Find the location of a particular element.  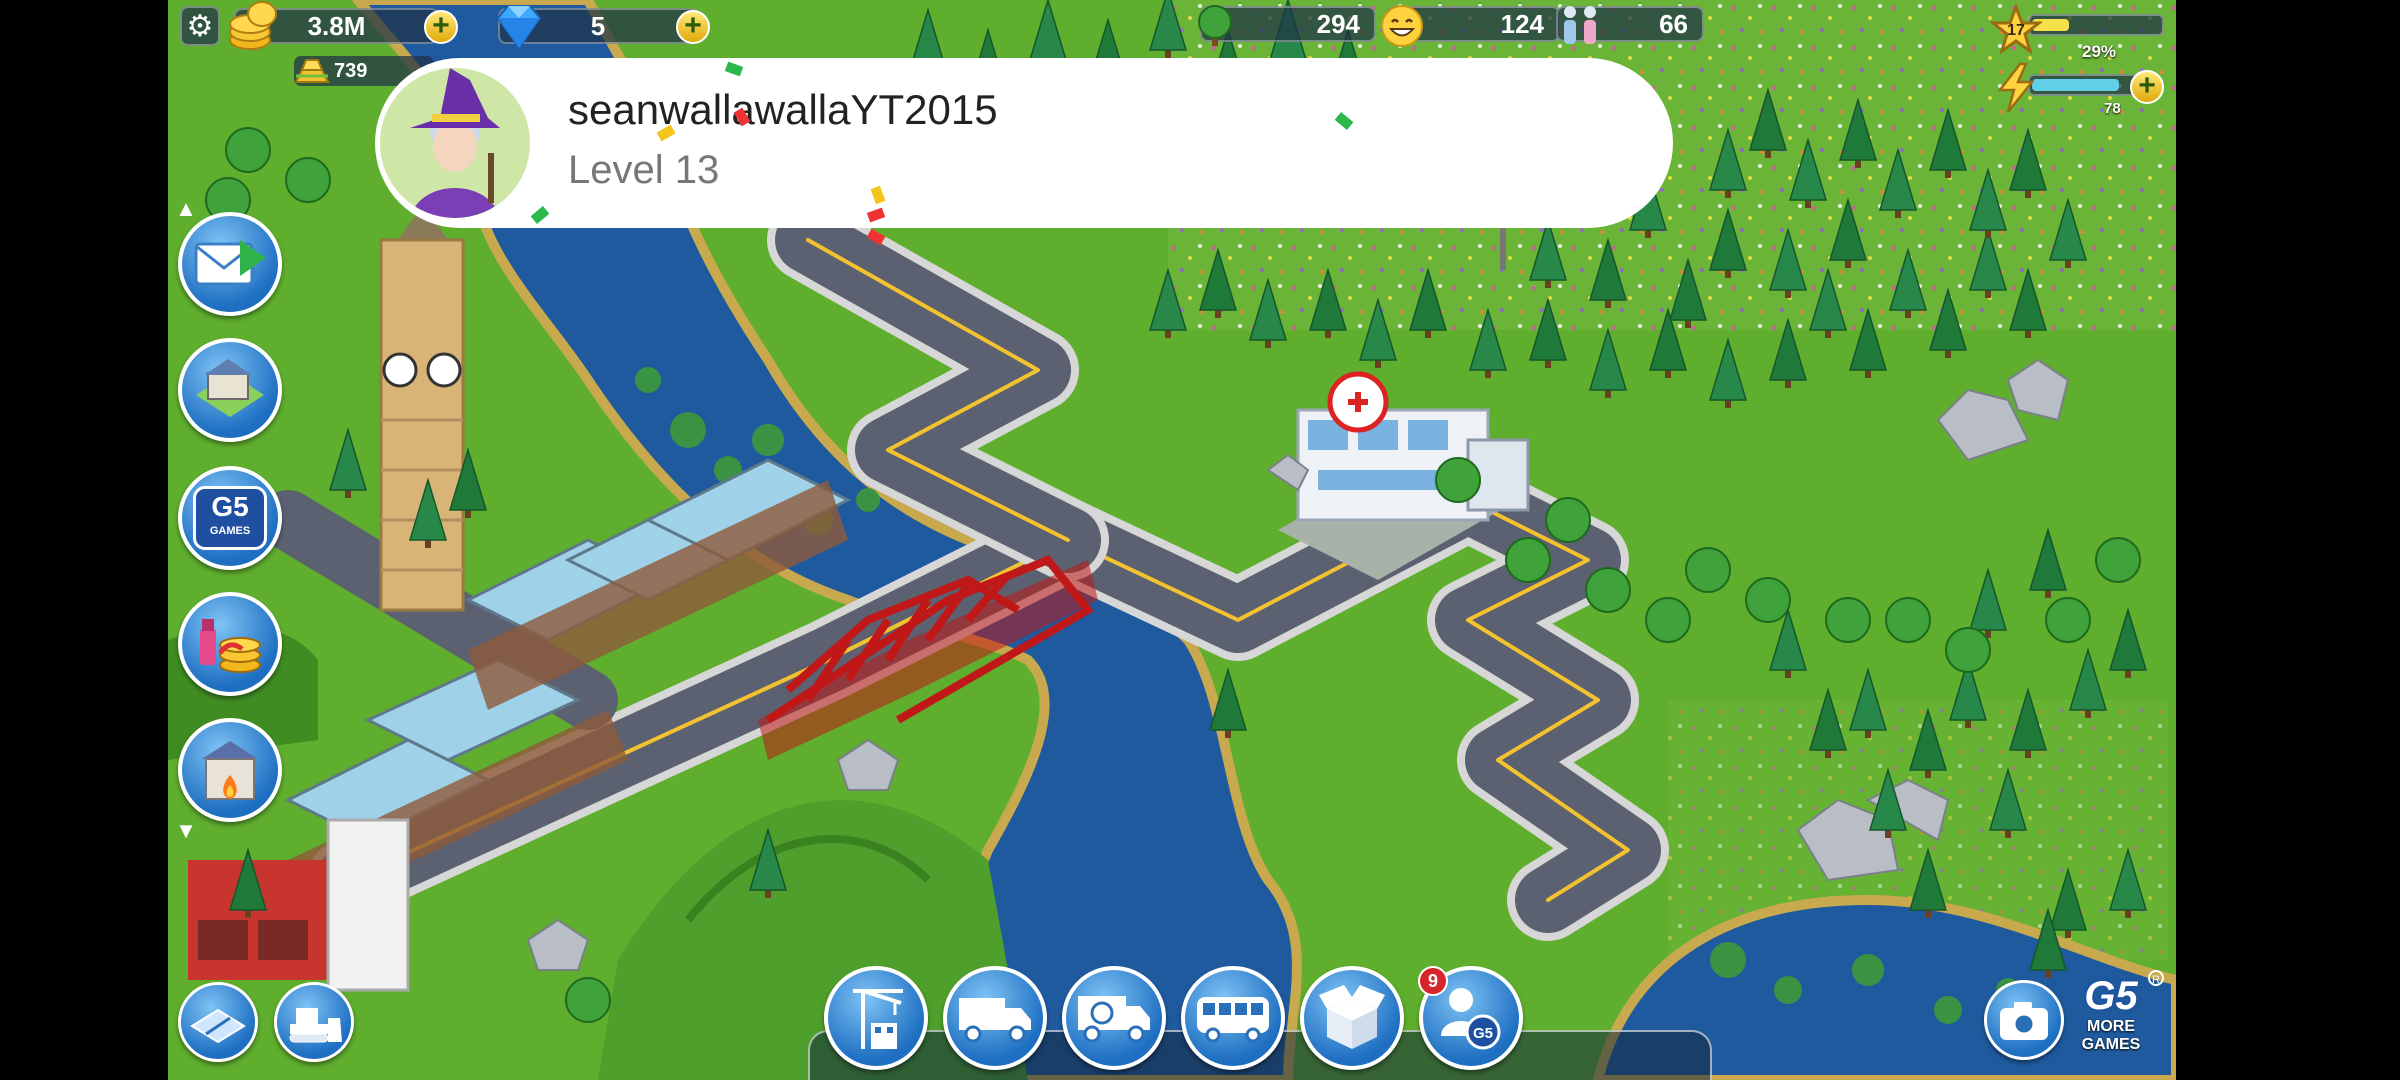

cosmetics-coins-icon is located at coordinates (230, 646).